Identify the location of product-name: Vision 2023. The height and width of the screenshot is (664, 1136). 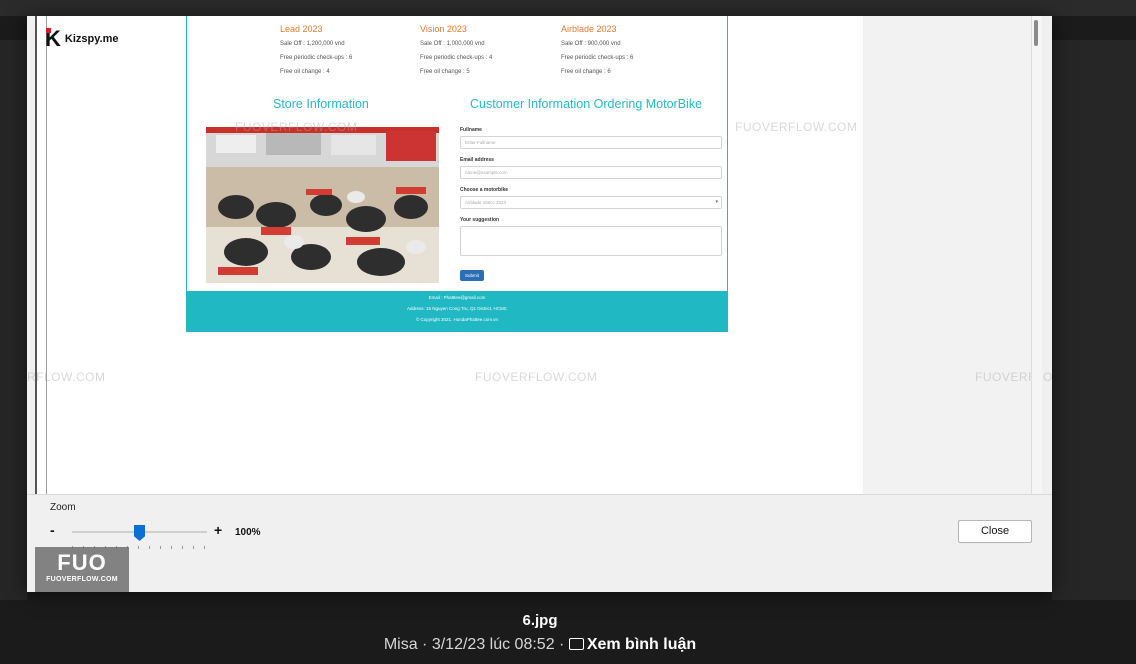
(443, 29).